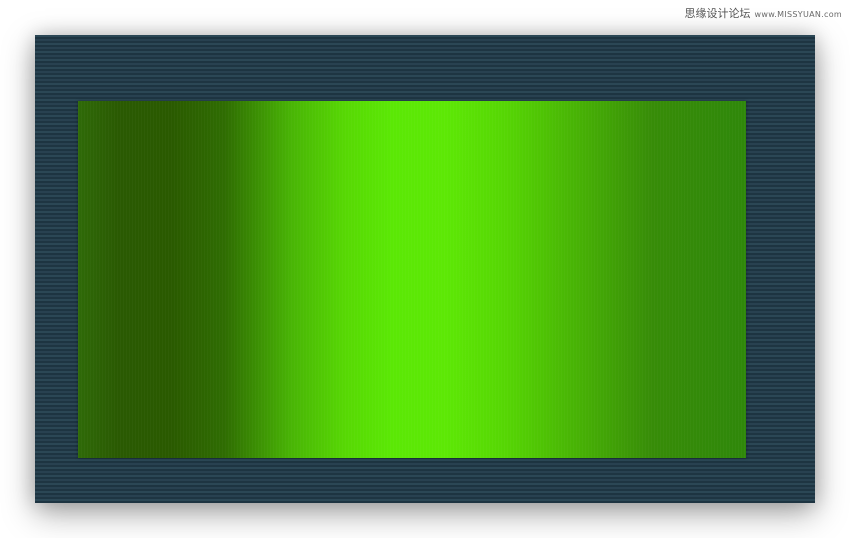  What do you see at coordinates (717, 13) in the screenshot?
I see `watermark-text: 思缘设计论坛` at bounding box center [717, 13].